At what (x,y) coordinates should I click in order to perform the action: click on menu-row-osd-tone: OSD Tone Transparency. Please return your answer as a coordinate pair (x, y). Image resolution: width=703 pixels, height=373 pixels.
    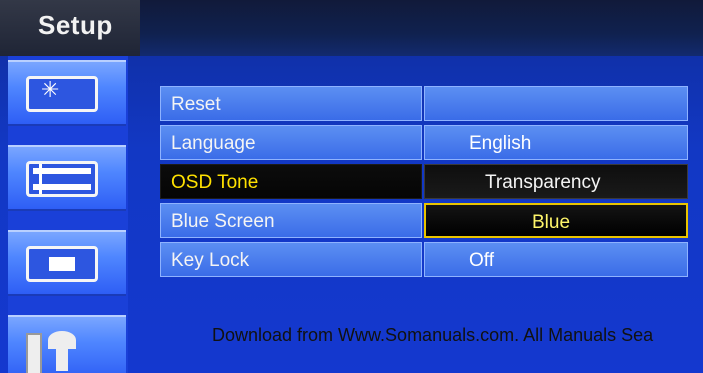
    Looking at the image, I should click on (425, 181).